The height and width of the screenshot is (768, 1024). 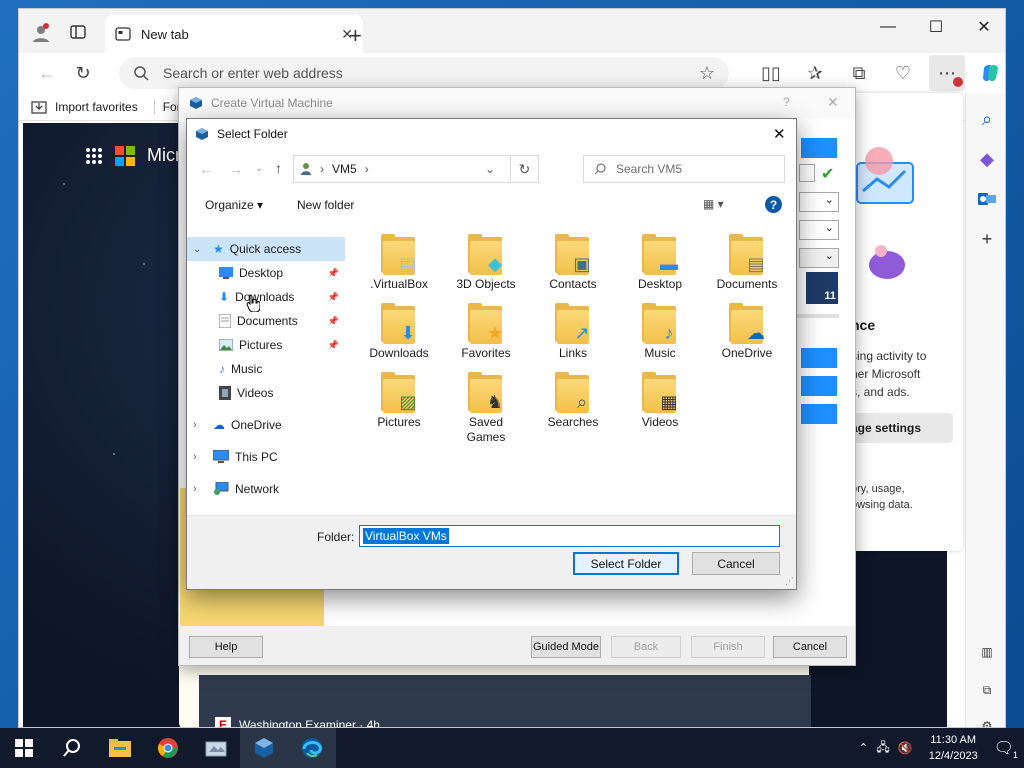 What do you see at coordinates (728, 647) in the screenshot?
I see `finish-button: Finish` at bounding box center [728, 647].